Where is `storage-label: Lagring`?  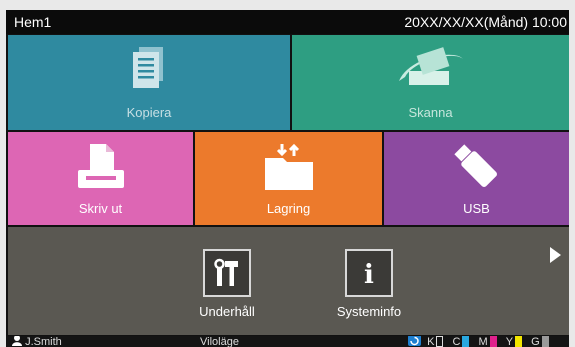 storage-label: Lagring is located at coordinates (288, 208).